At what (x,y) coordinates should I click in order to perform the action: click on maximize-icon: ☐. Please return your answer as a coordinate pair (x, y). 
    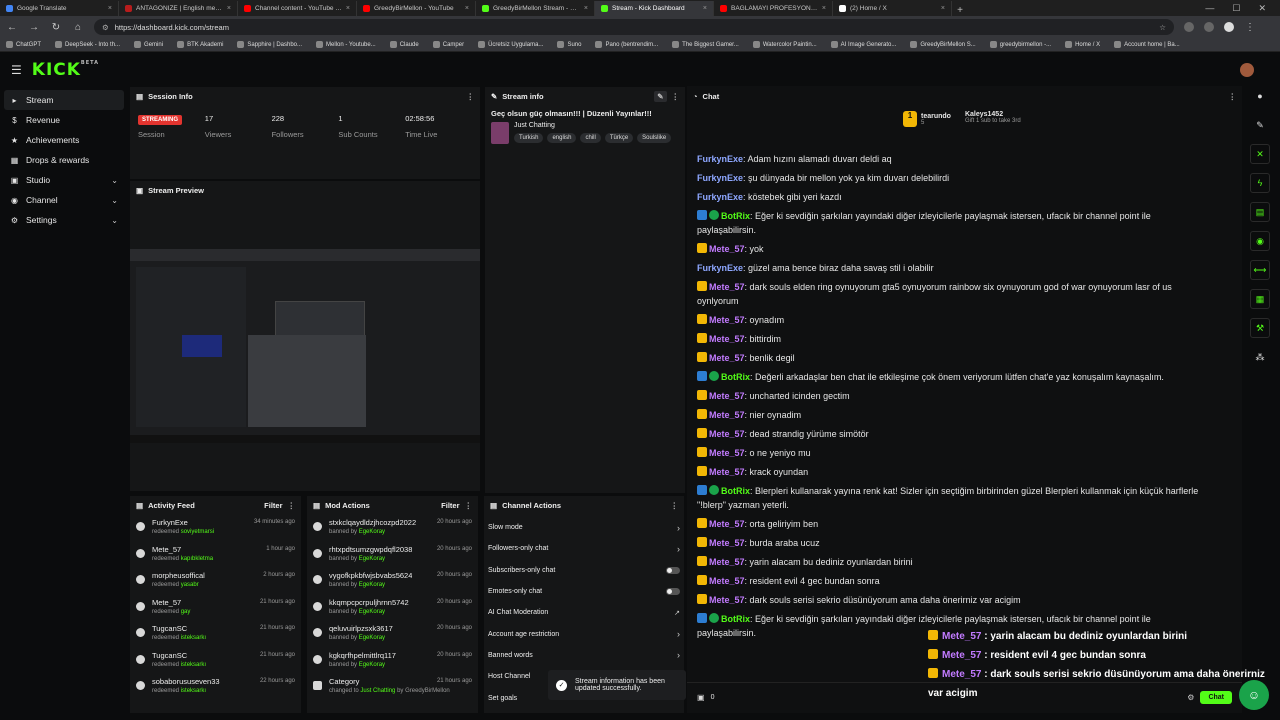
    Looking at the image, I should click on (1236, 8).